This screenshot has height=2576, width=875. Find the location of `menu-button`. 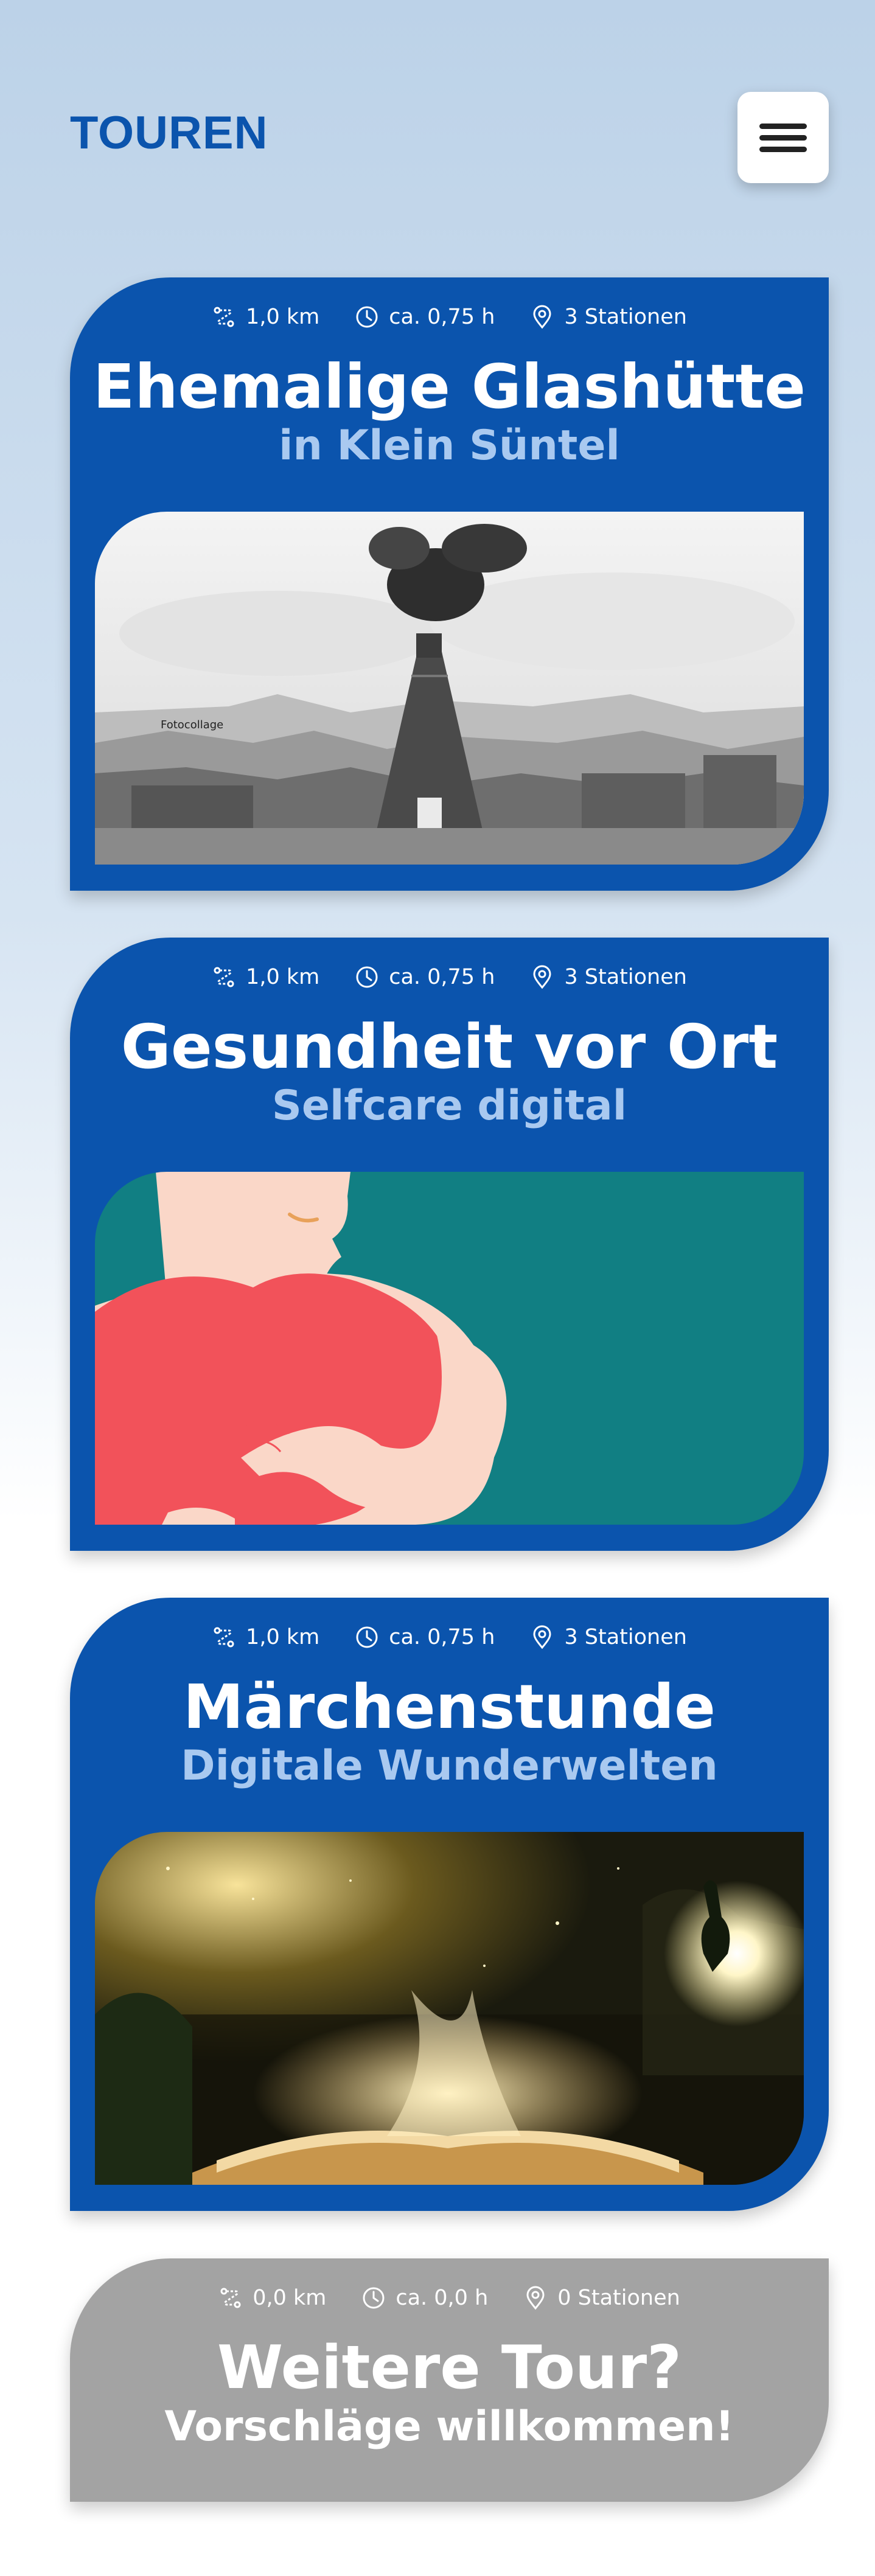

menu-button is located at coordinates (783, 137).